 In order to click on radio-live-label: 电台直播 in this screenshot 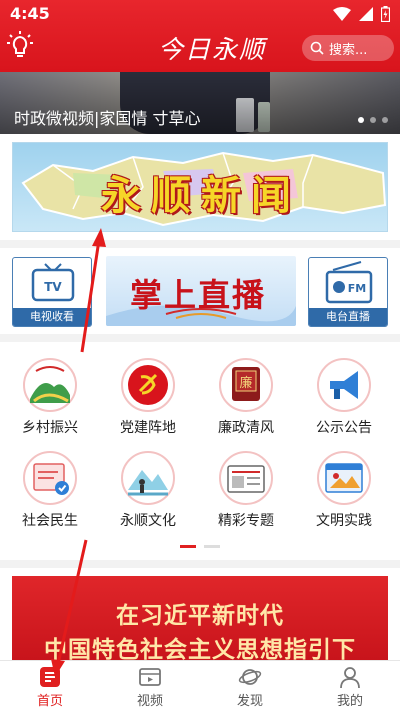, I will do `click(348, 317)`.